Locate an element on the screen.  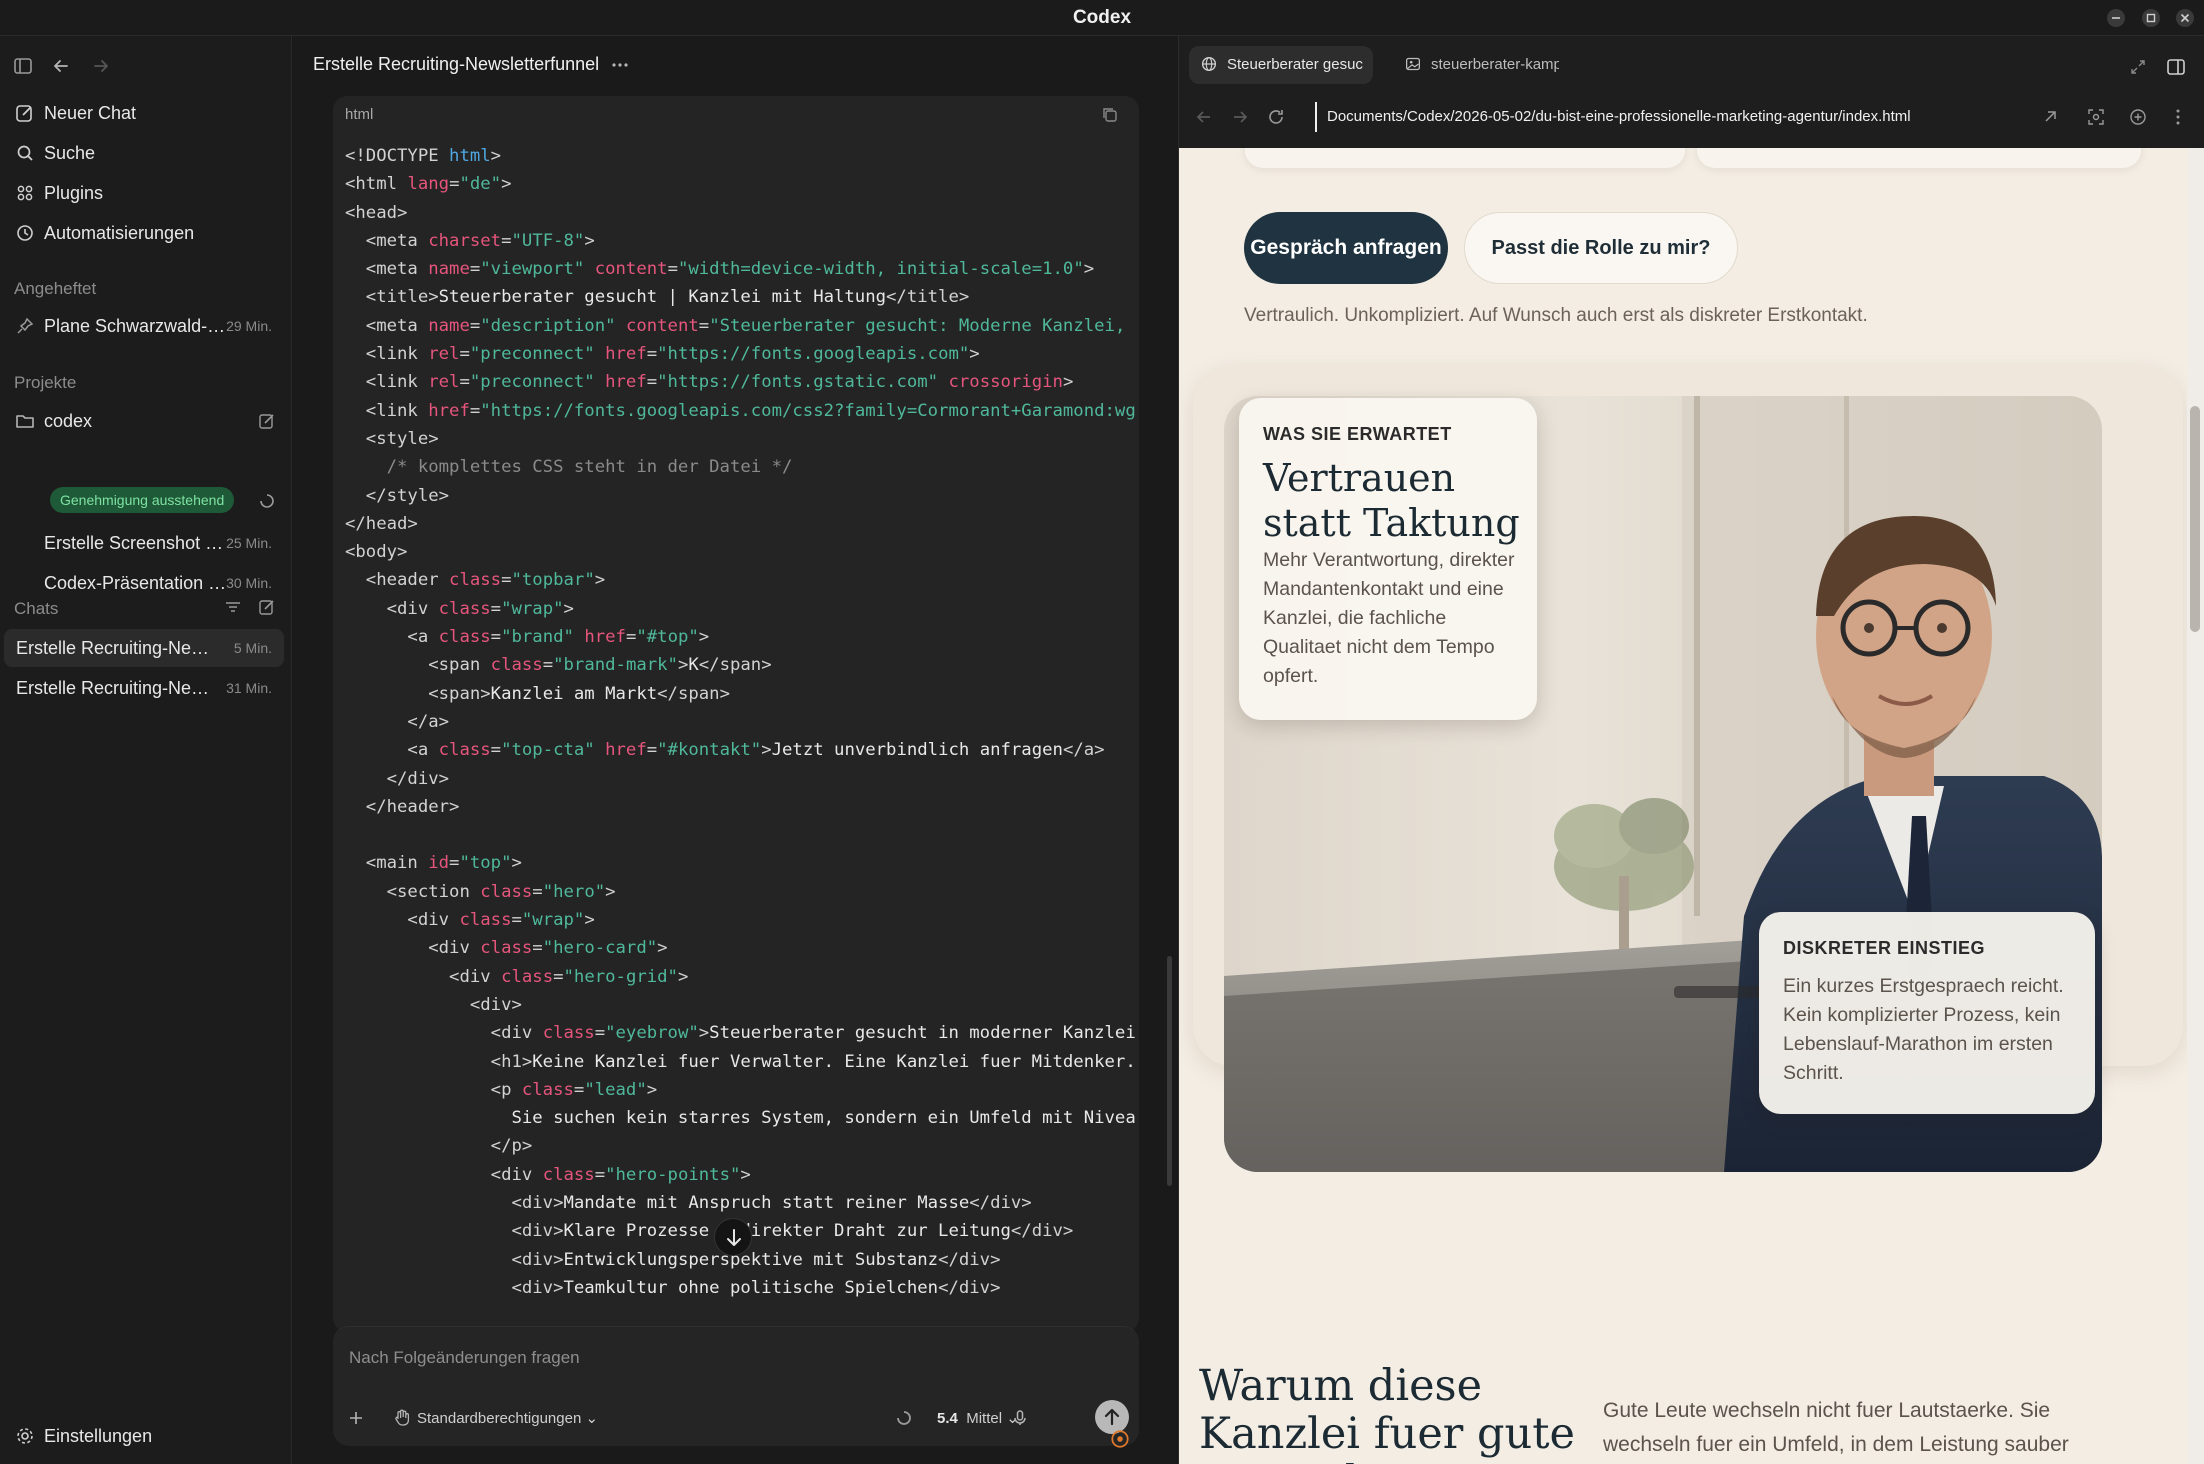
code-token: name is located at coordinates (449, 325).